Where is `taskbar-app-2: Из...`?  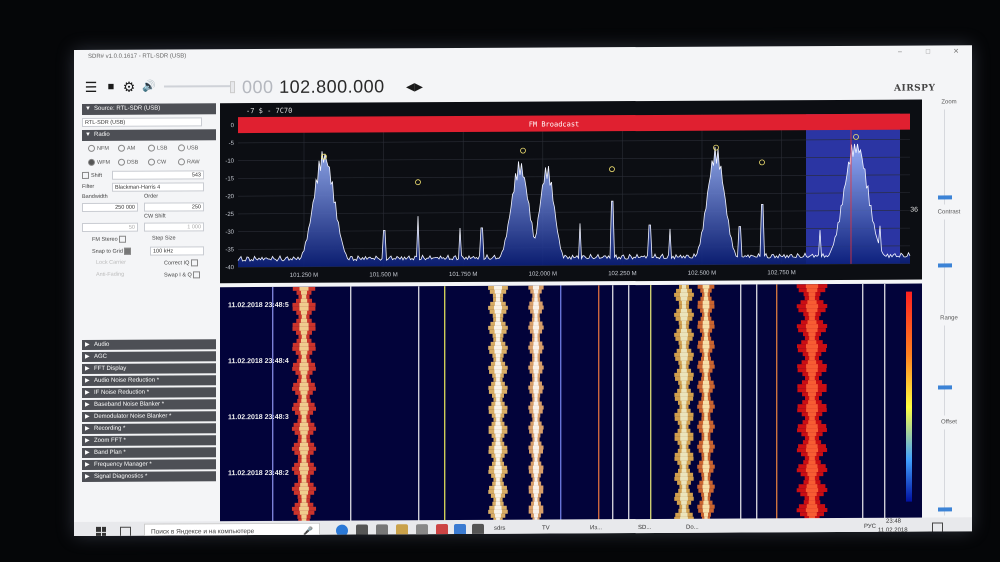
taskbar-app-2: Из... is located at coordinates (596, 528).